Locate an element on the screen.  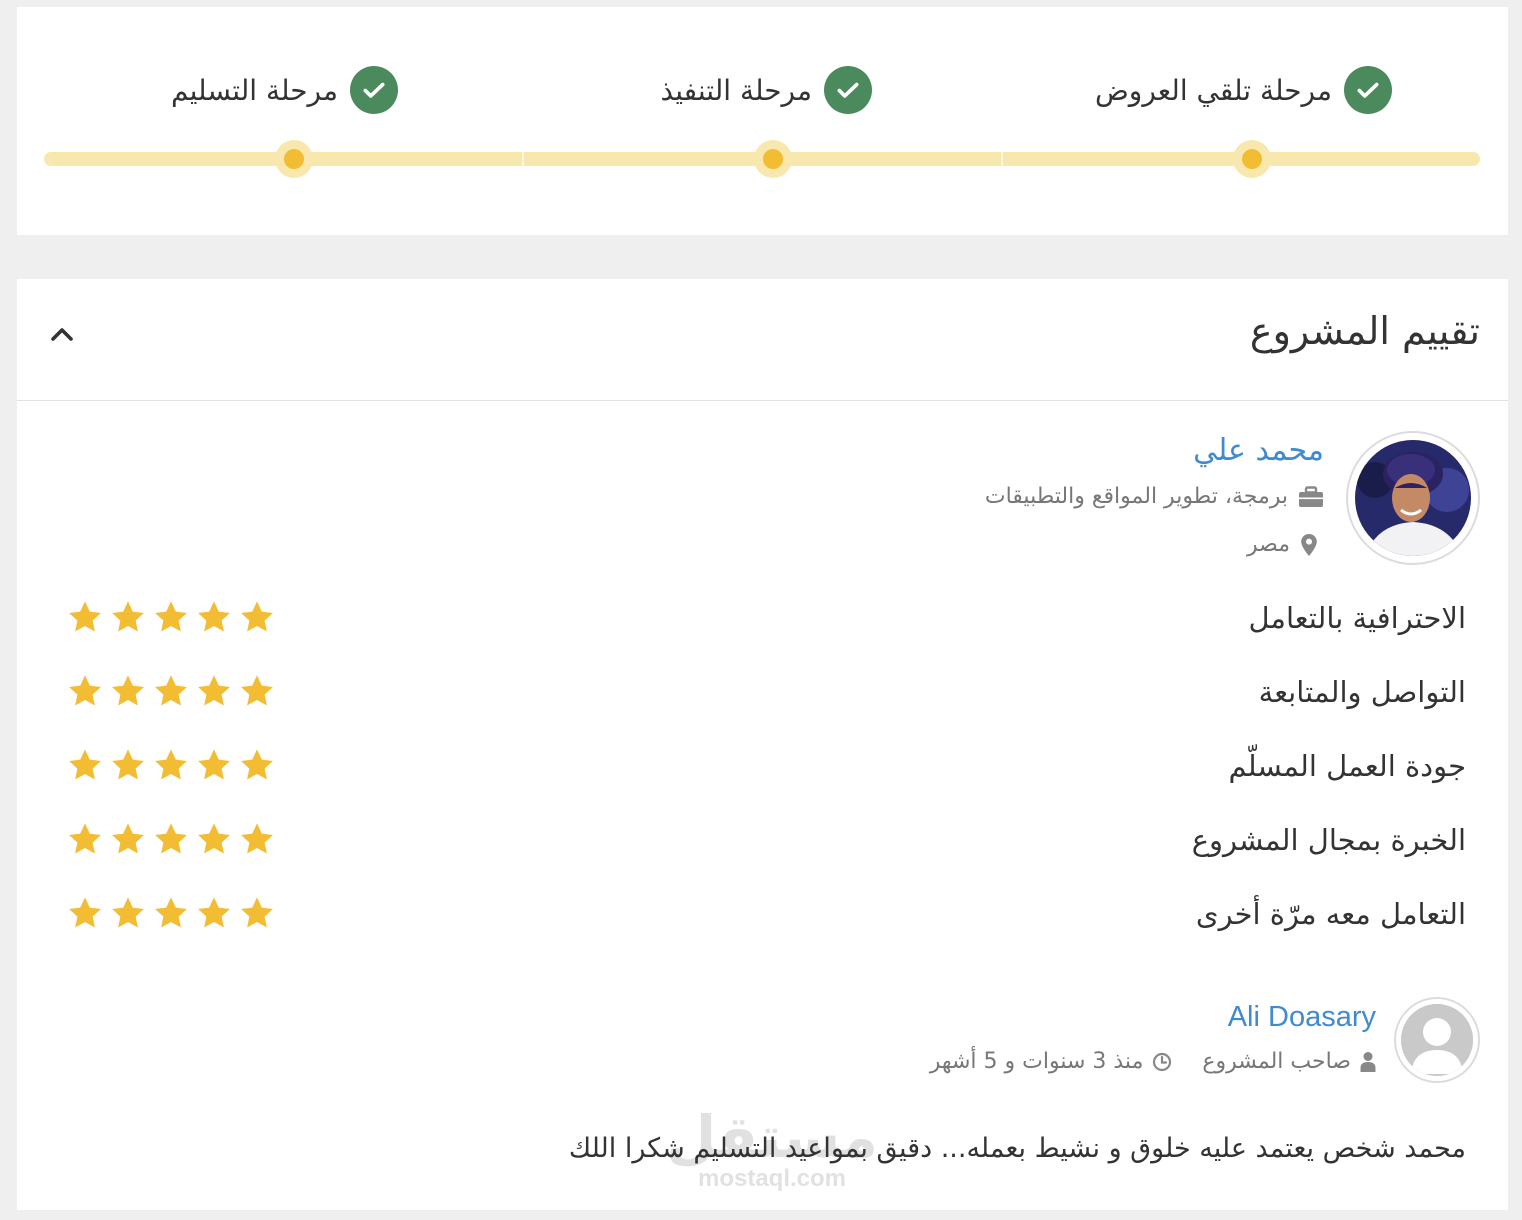
user-icon is located at coordinates (1368, 1061).